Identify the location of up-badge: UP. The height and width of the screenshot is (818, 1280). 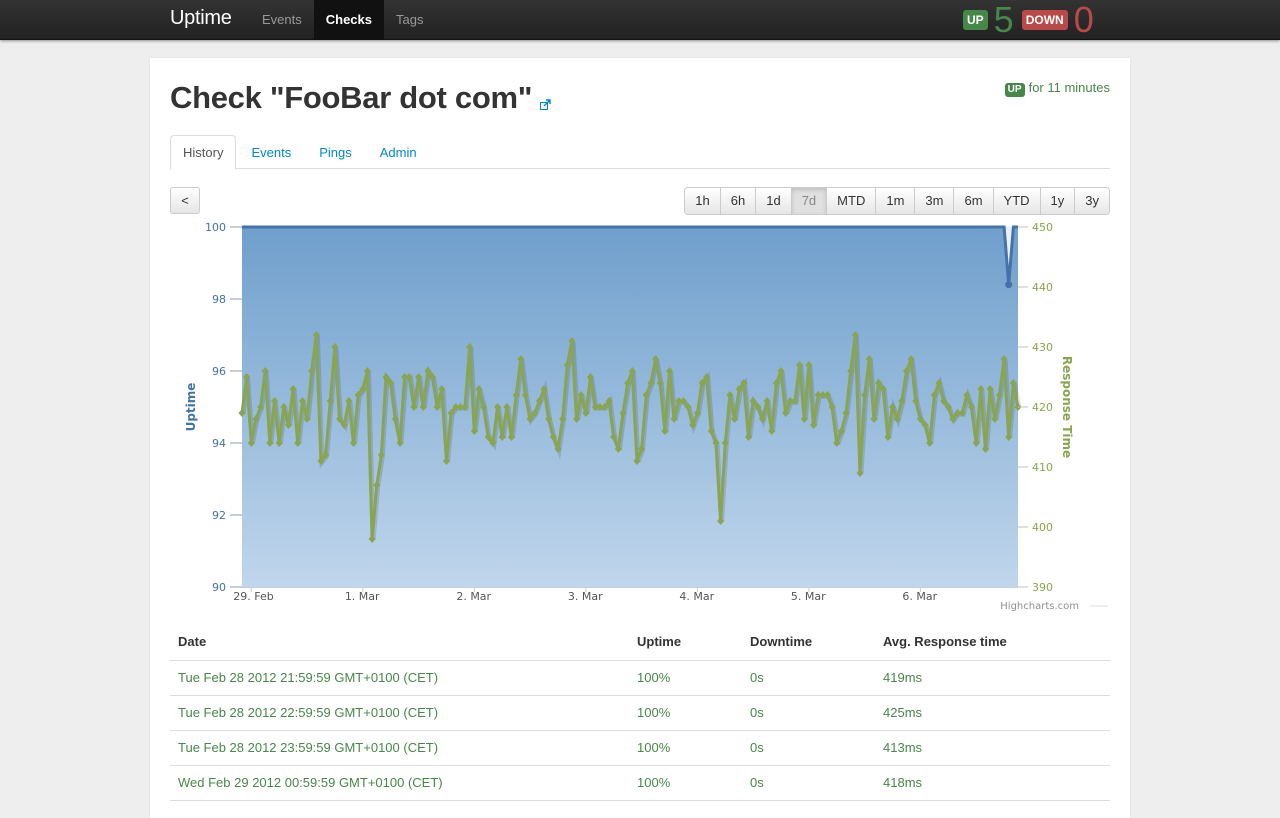
(975, 20).